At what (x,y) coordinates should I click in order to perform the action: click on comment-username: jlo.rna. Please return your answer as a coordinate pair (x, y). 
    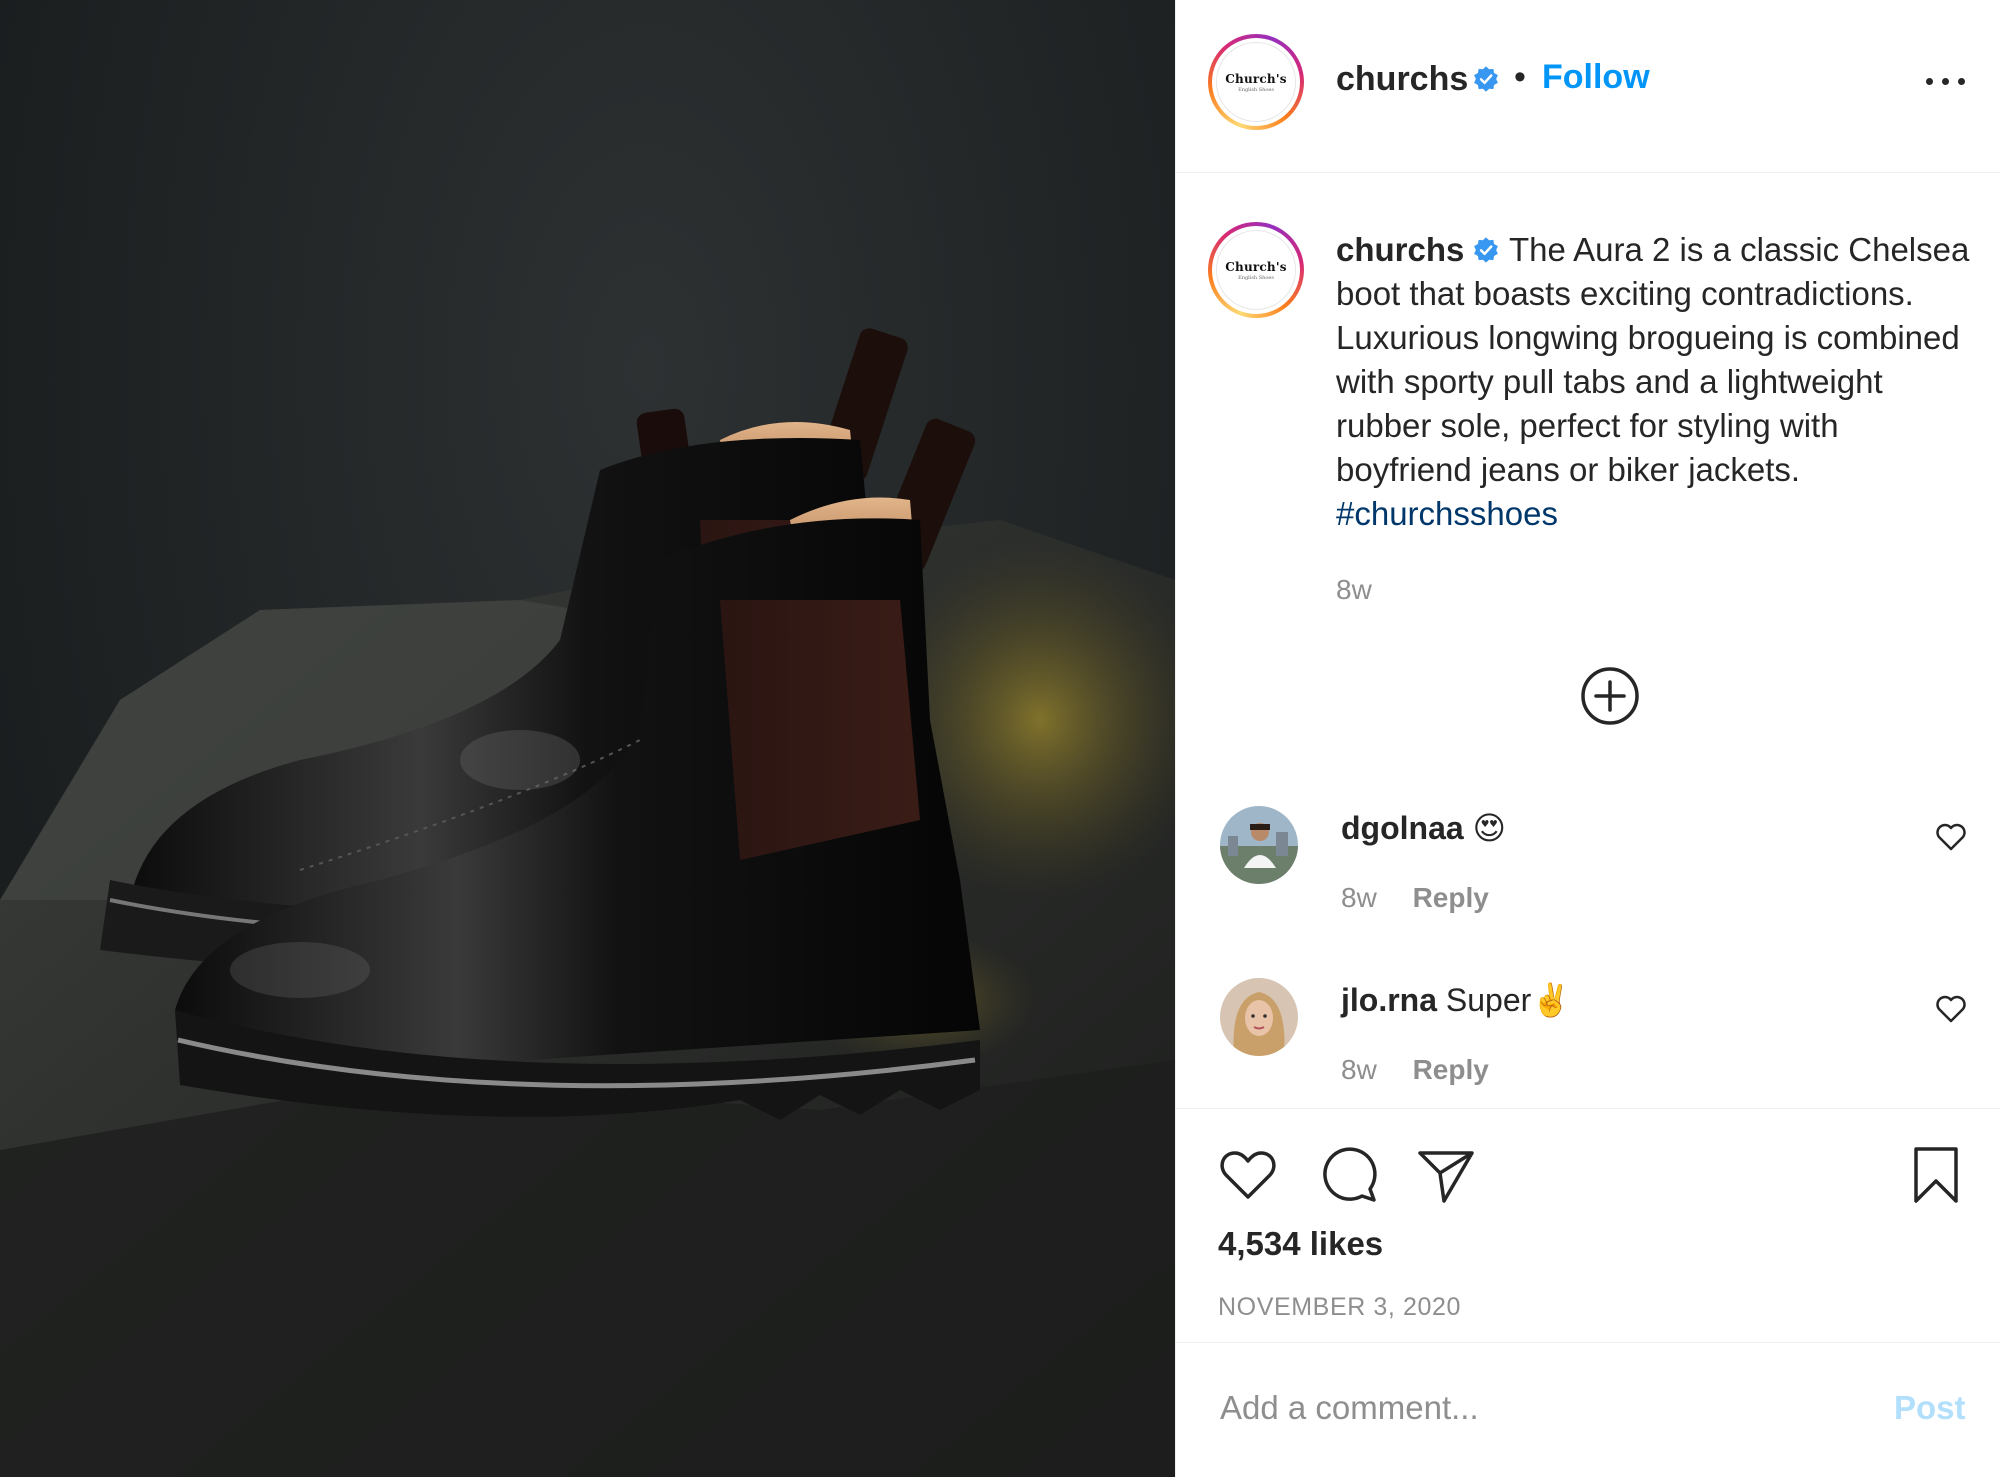
    Looking at the image, I should click on (1389, 1000).